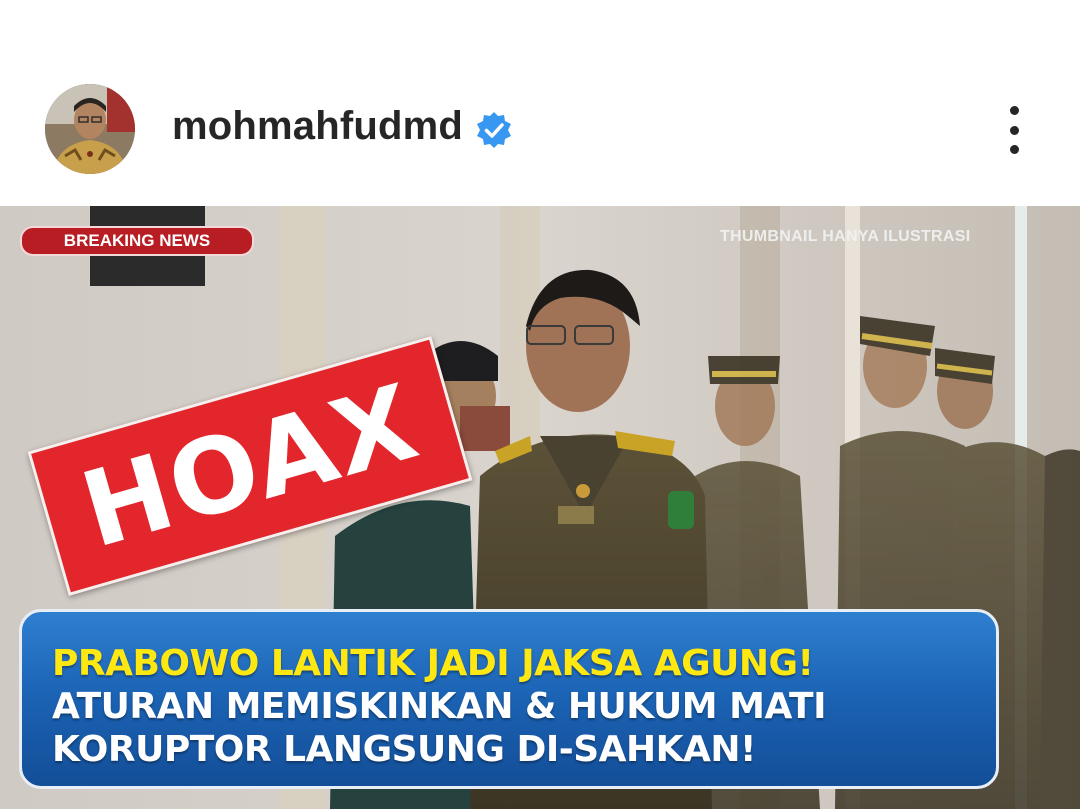  What do you see at coordinates (439, 706) in the screenshot?
I see `headline-line-2: ATURAN MEMISKINKAN & HUKUM MATI` at bounding box center [439, 706].